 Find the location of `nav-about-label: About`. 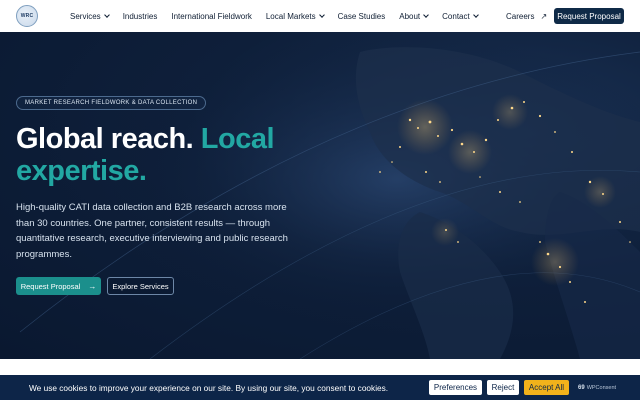

nav-about-label: About is located at coordinates (410, 16).